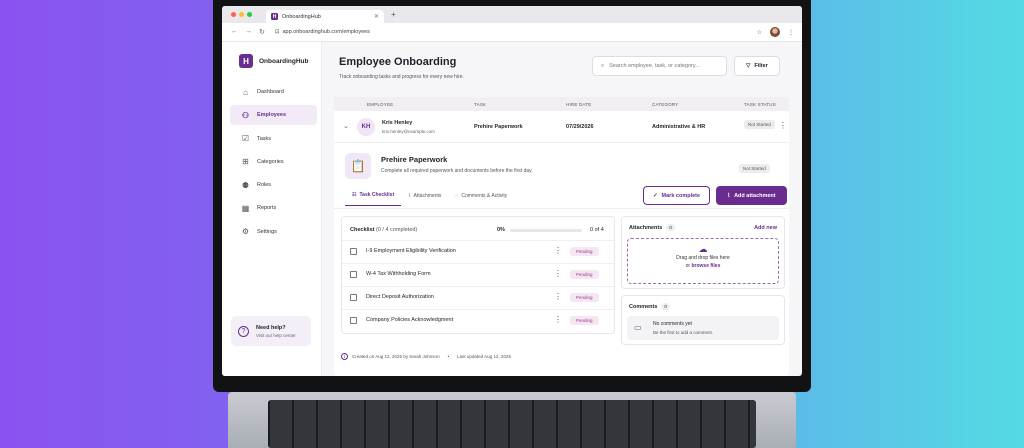  What do you see at coordinates (398, 62) in the screenshot?
I see `page-title: Employee Onboarding` at bounding box center [398, 62].